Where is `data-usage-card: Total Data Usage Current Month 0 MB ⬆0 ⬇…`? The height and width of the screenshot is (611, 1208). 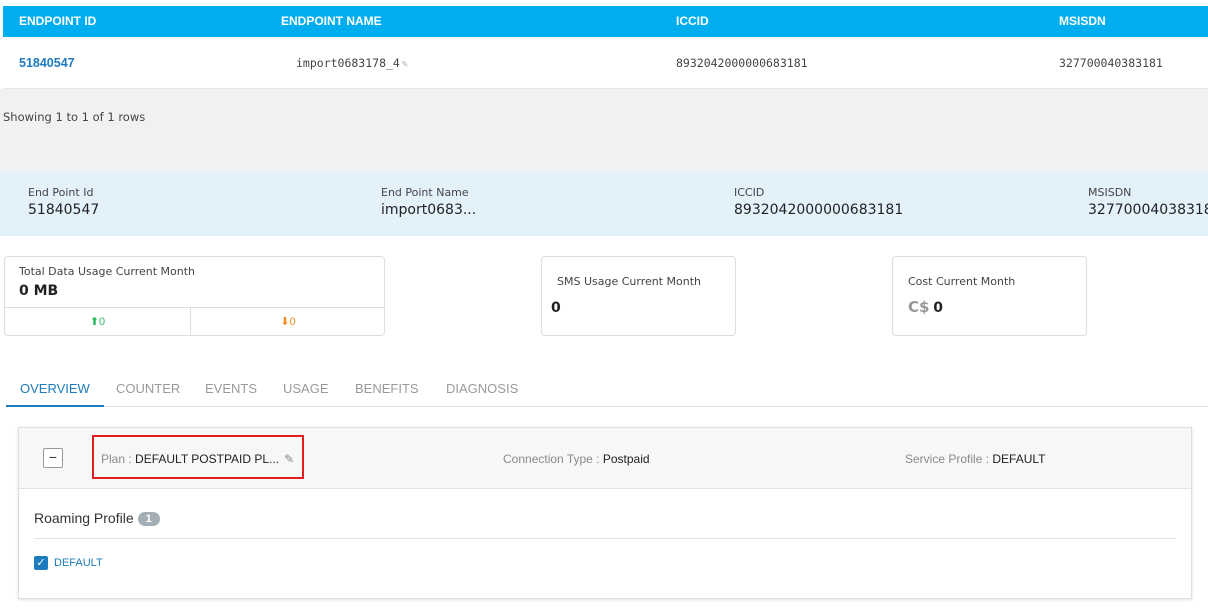 data-usage-card: Total Data Usage Current Month 0 MB ⬆0 ⬇… is located at coordinates (194, 296).